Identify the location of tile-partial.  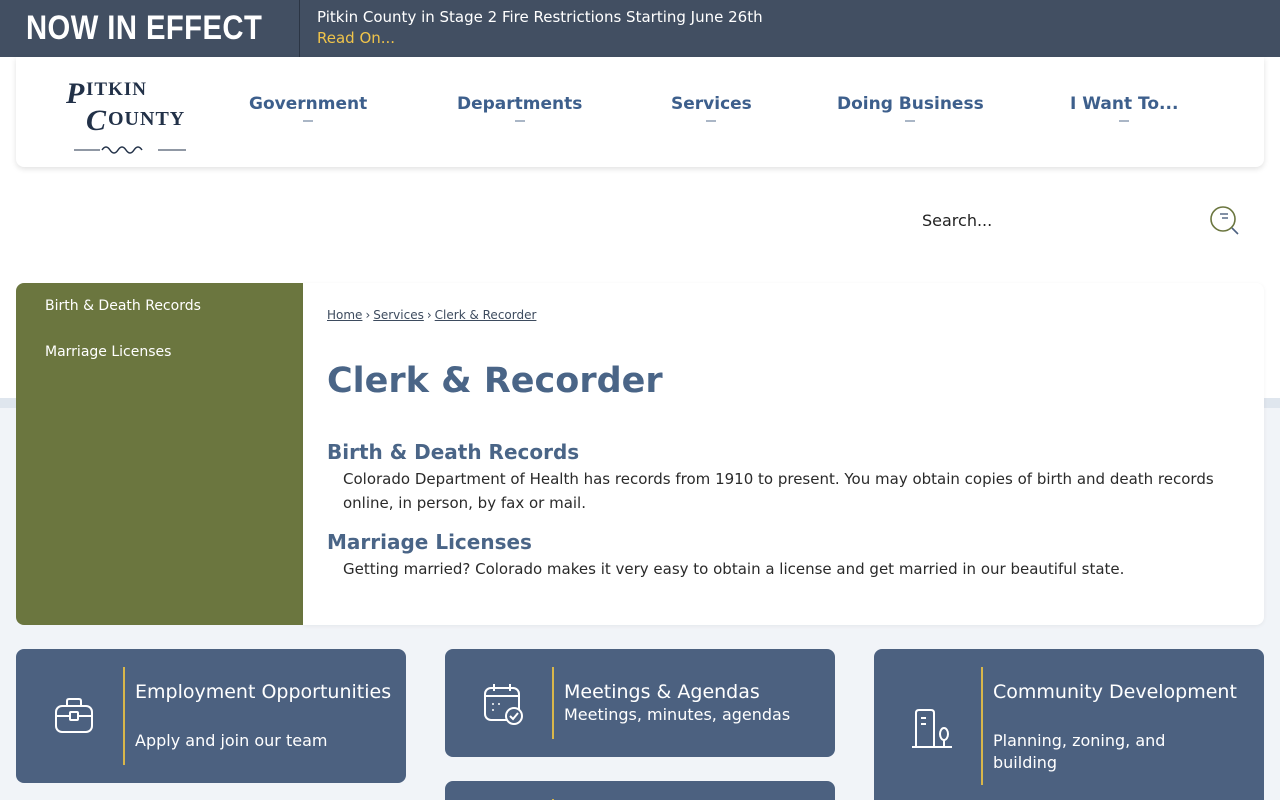
(640, 790).